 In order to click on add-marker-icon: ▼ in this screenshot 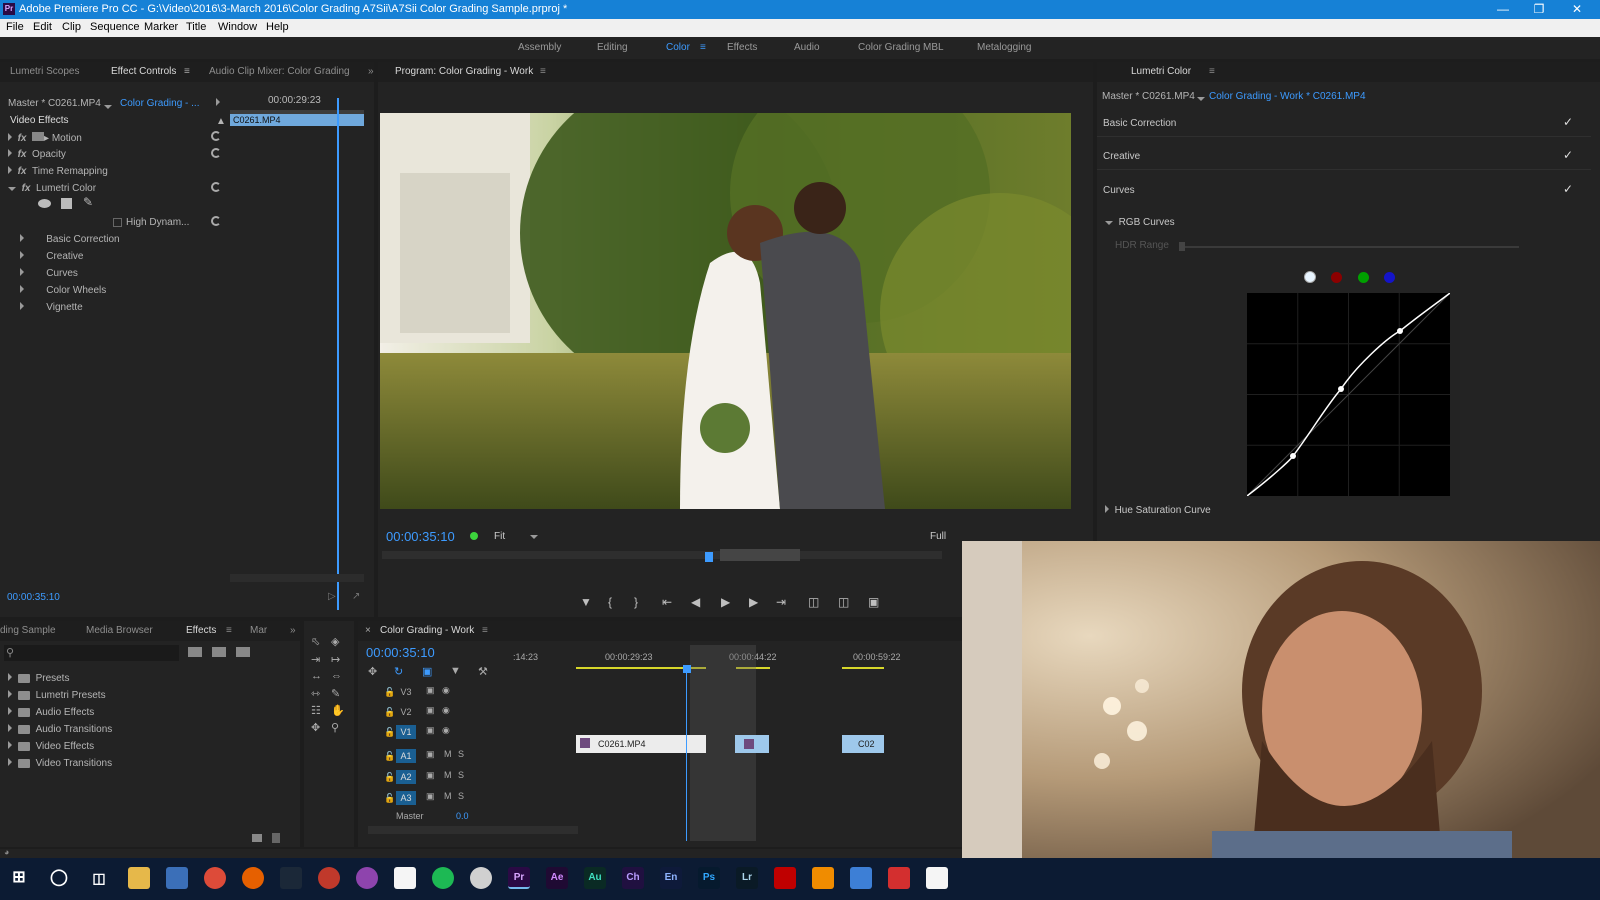, I will do `click(586, 602)`.